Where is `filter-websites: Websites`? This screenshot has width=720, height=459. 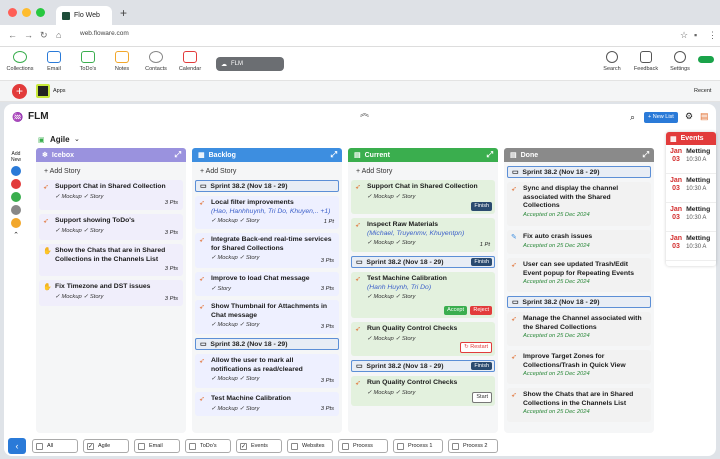 filter-websites: Websites is located at coordinates (310, 446).